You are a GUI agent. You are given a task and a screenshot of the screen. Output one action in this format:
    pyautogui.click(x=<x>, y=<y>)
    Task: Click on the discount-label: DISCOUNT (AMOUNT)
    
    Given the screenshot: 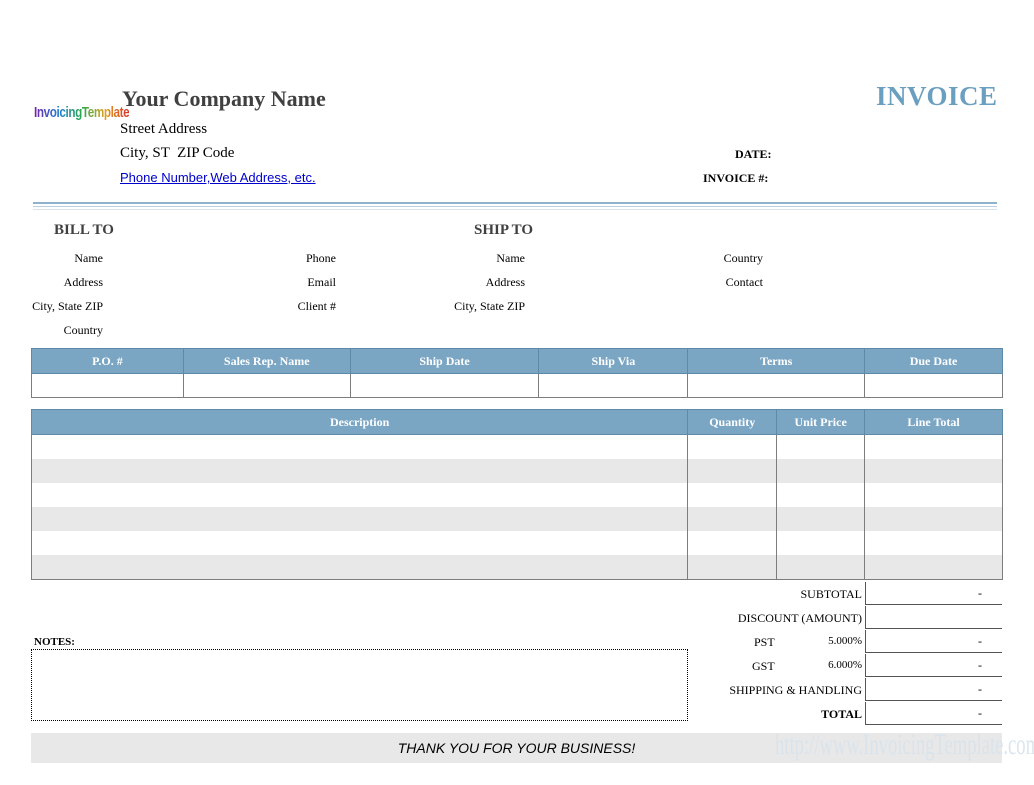 What is the action you would take?
    pyautogui.click(x=799, y=618)
    